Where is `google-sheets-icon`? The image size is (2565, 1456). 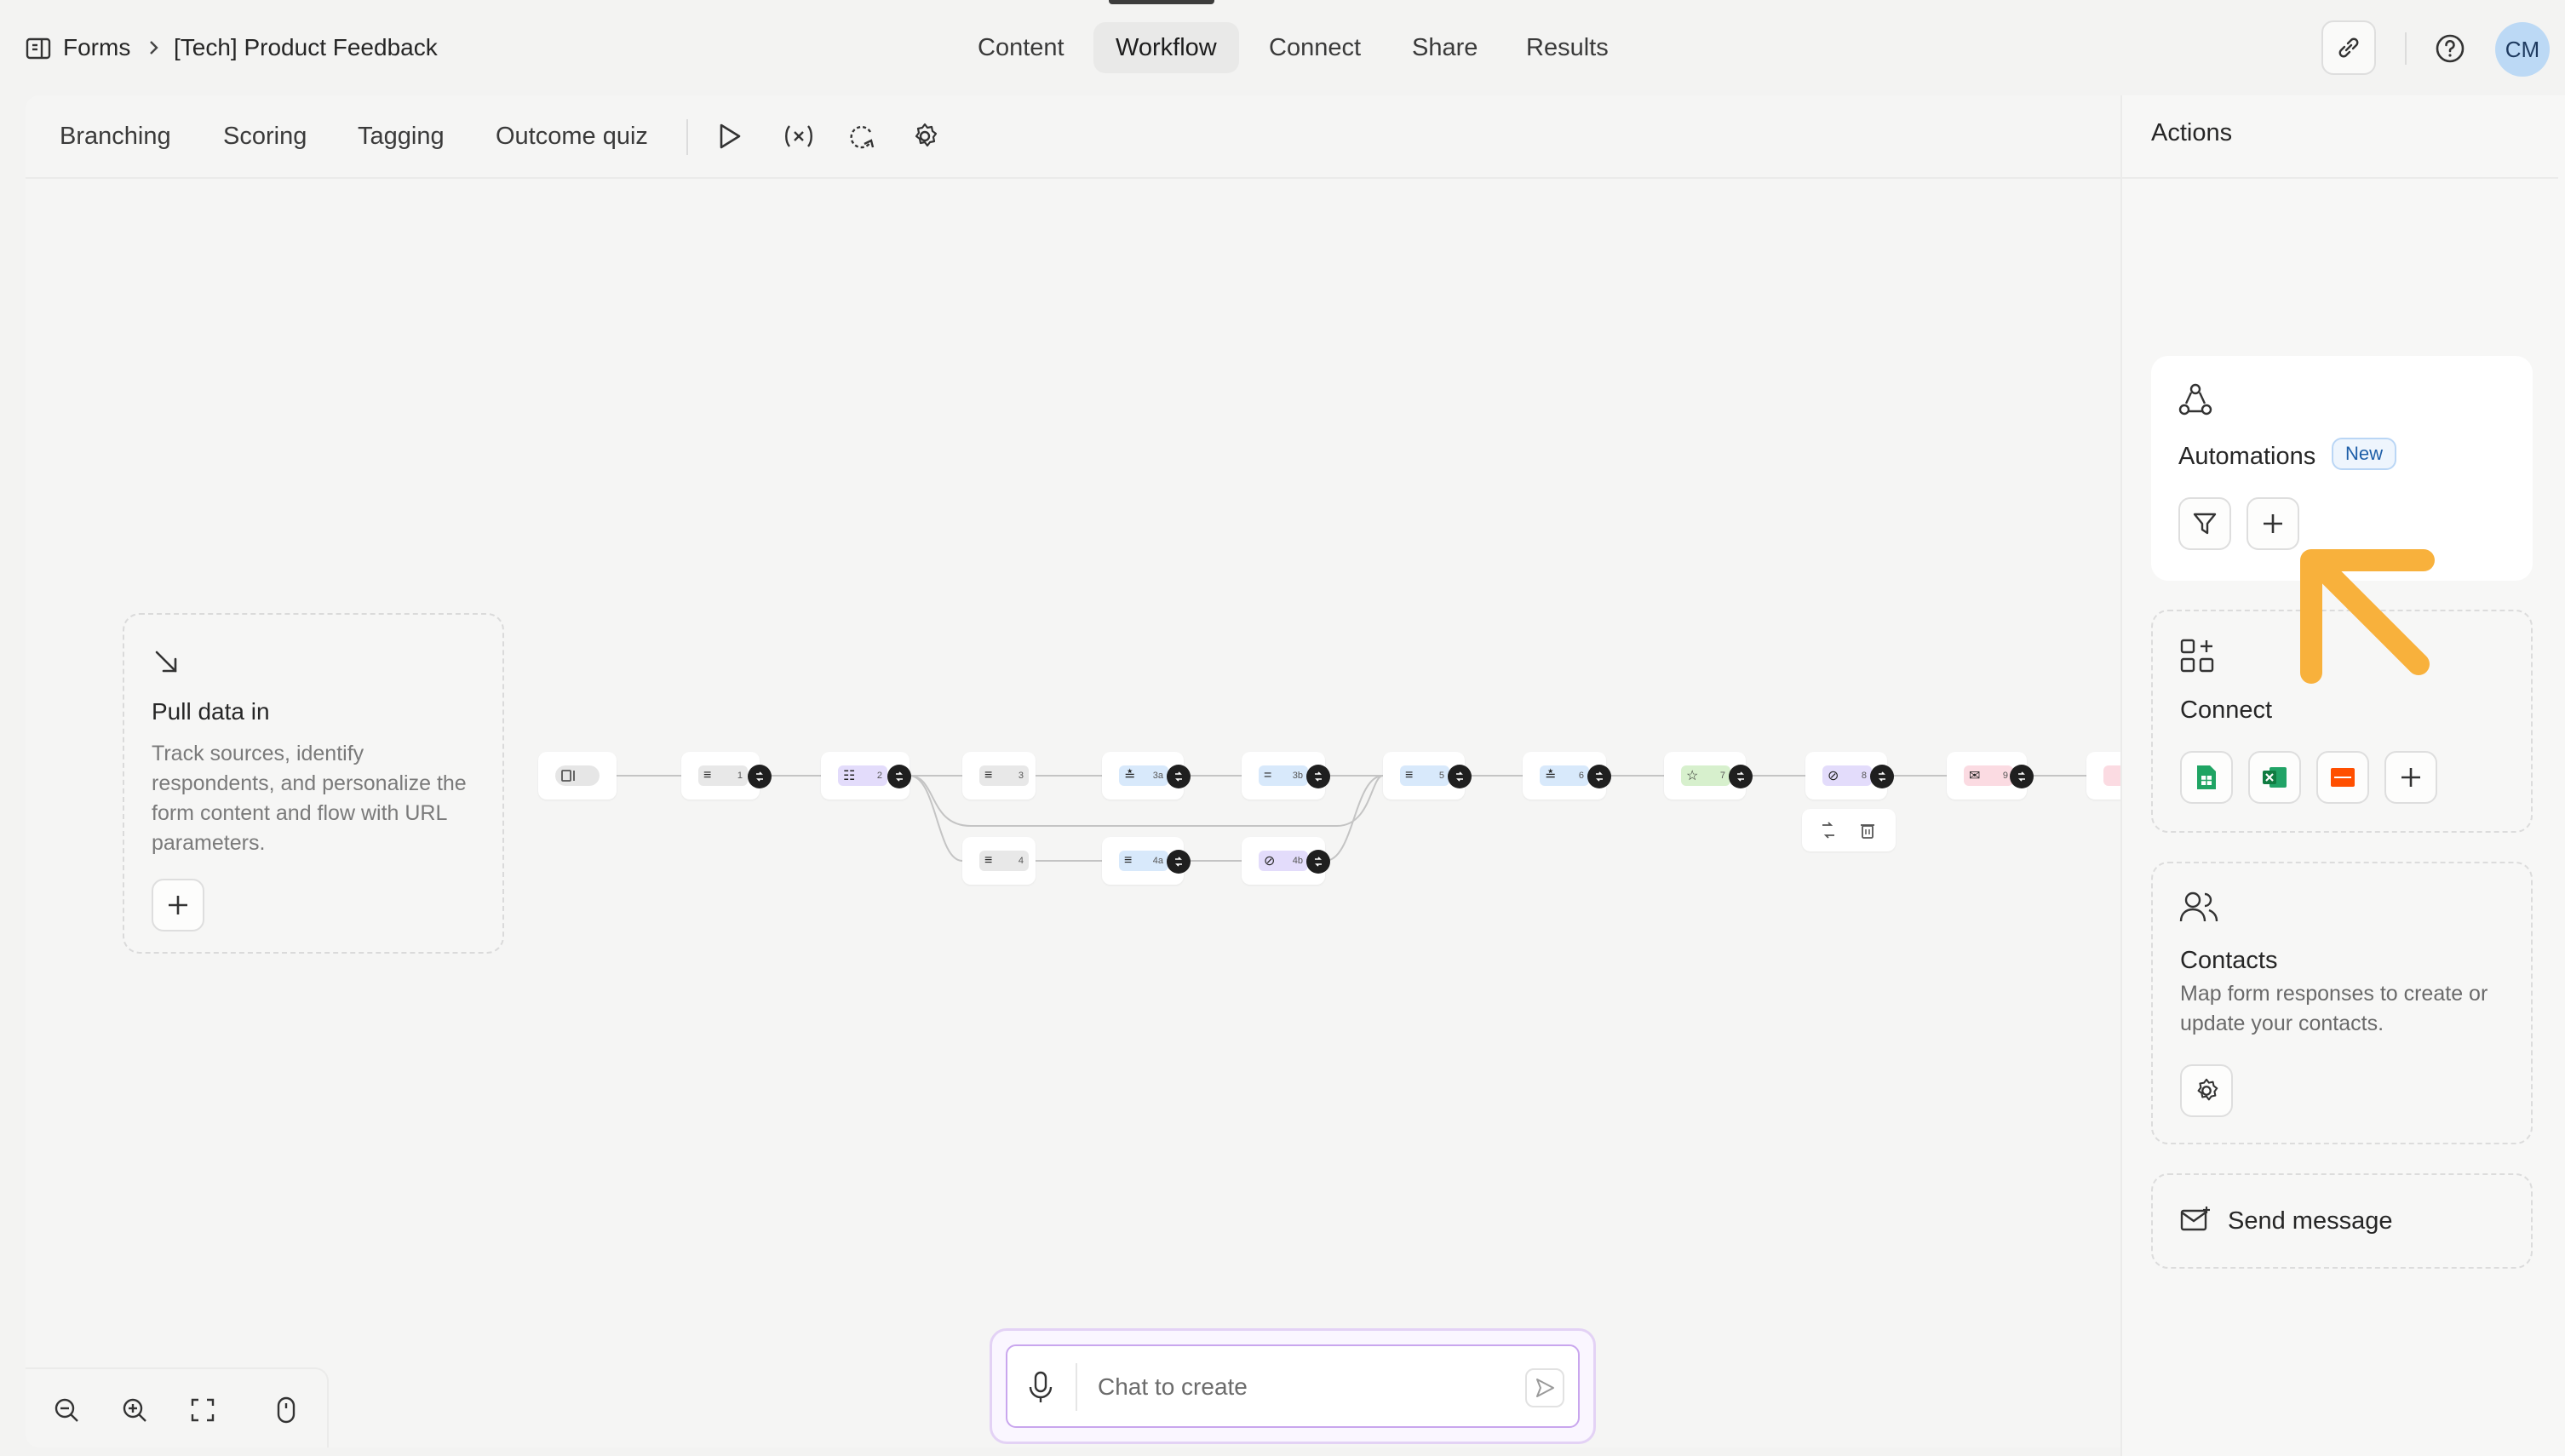
google-sheets-icon is located at coordinates (2206, 777).